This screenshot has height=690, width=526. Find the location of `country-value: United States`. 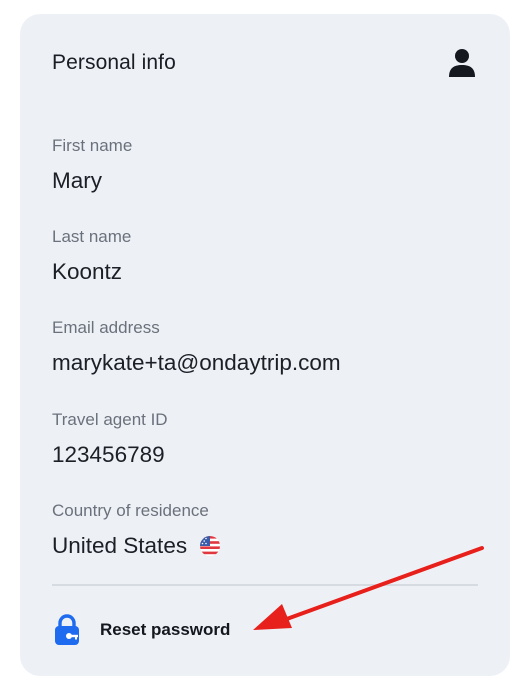

country-value: United States is located at coordinates (136, 546).